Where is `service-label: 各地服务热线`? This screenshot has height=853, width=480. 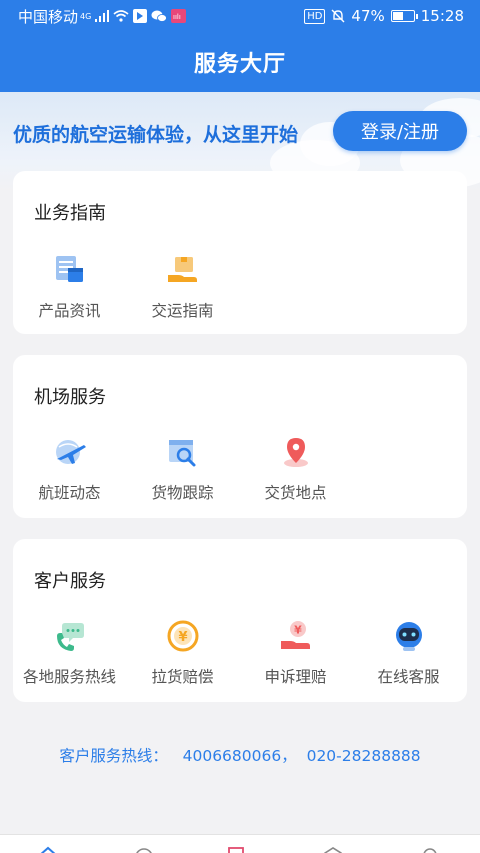
service-label: 各地服务热线 is located at coordinates (69, 677).